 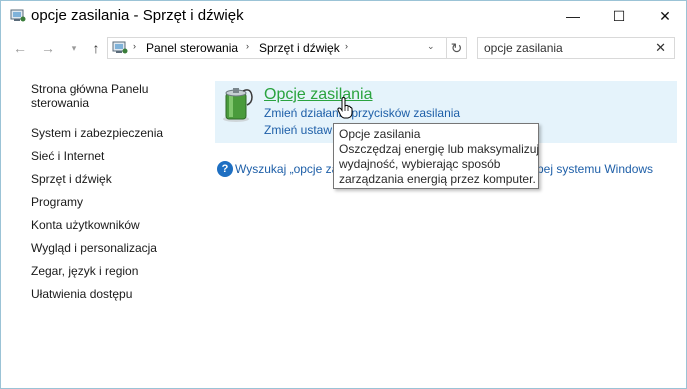 What do you see at coordinates (48, 48) in the screenshot?
I see `forward-button: →` at bounding box center [48, 48].